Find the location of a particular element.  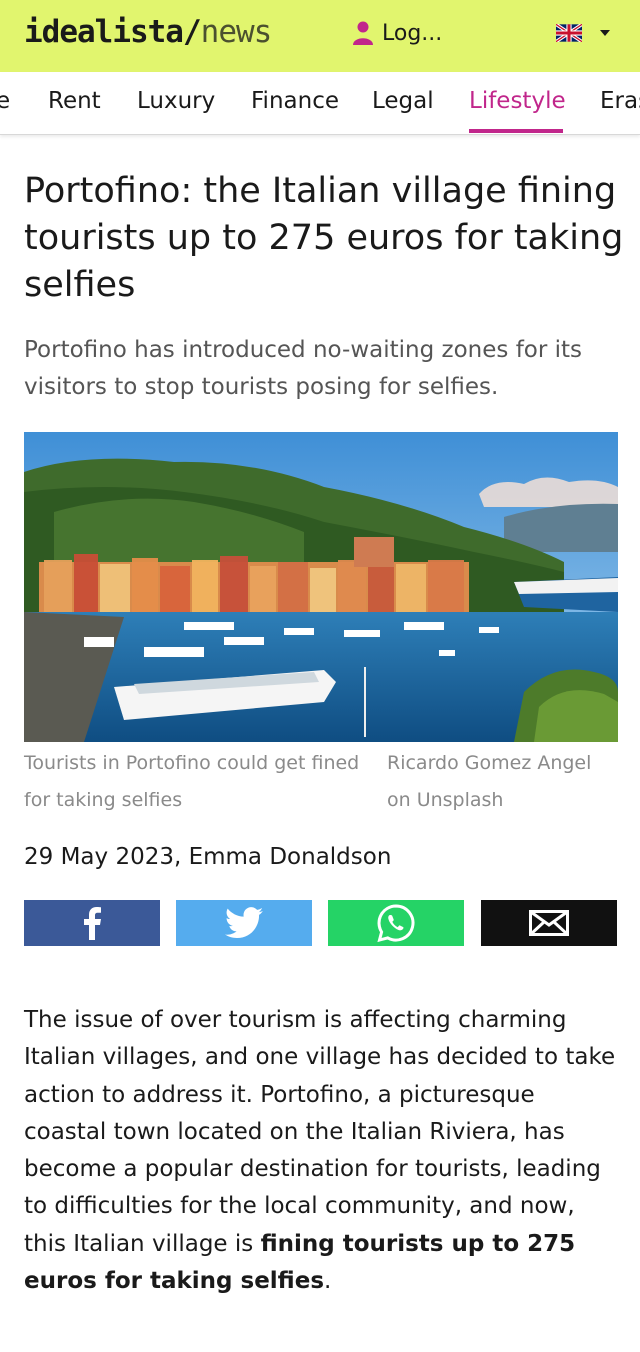

share-whatsapp-button is located at coordinates (396, 923).